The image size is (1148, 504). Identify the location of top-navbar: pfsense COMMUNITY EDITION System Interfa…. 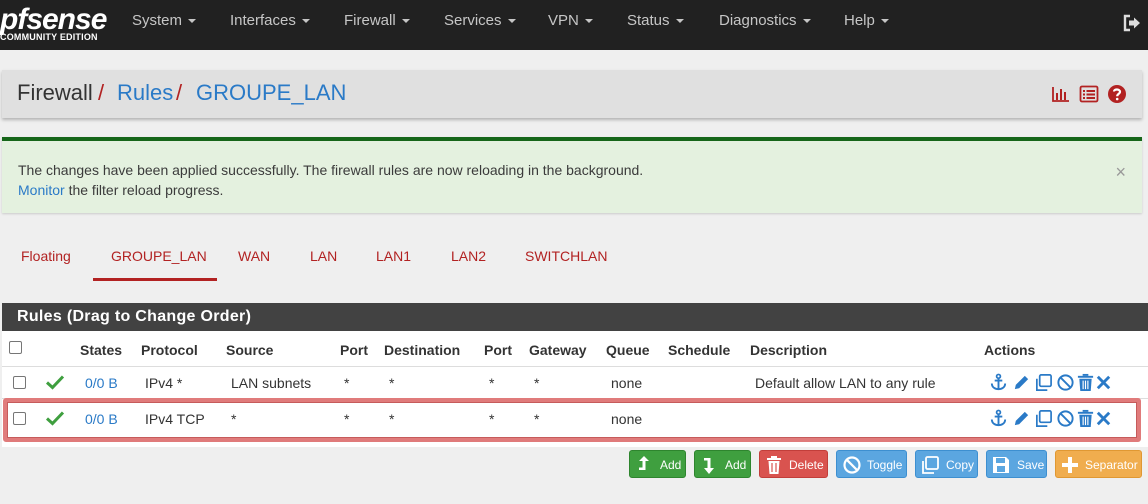
(574, 25).